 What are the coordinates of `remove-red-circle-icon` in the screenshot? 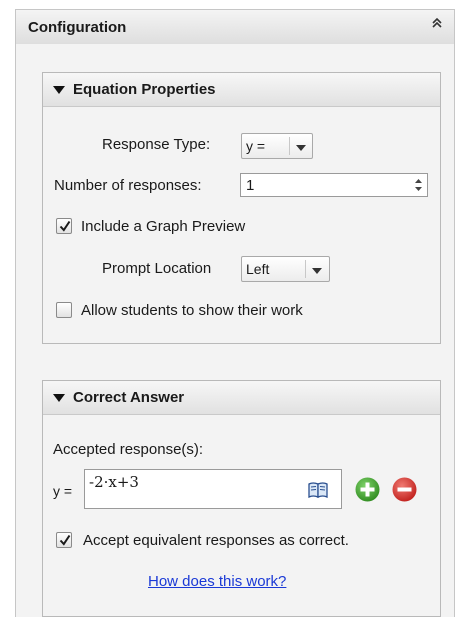 It's located at (404, 489).